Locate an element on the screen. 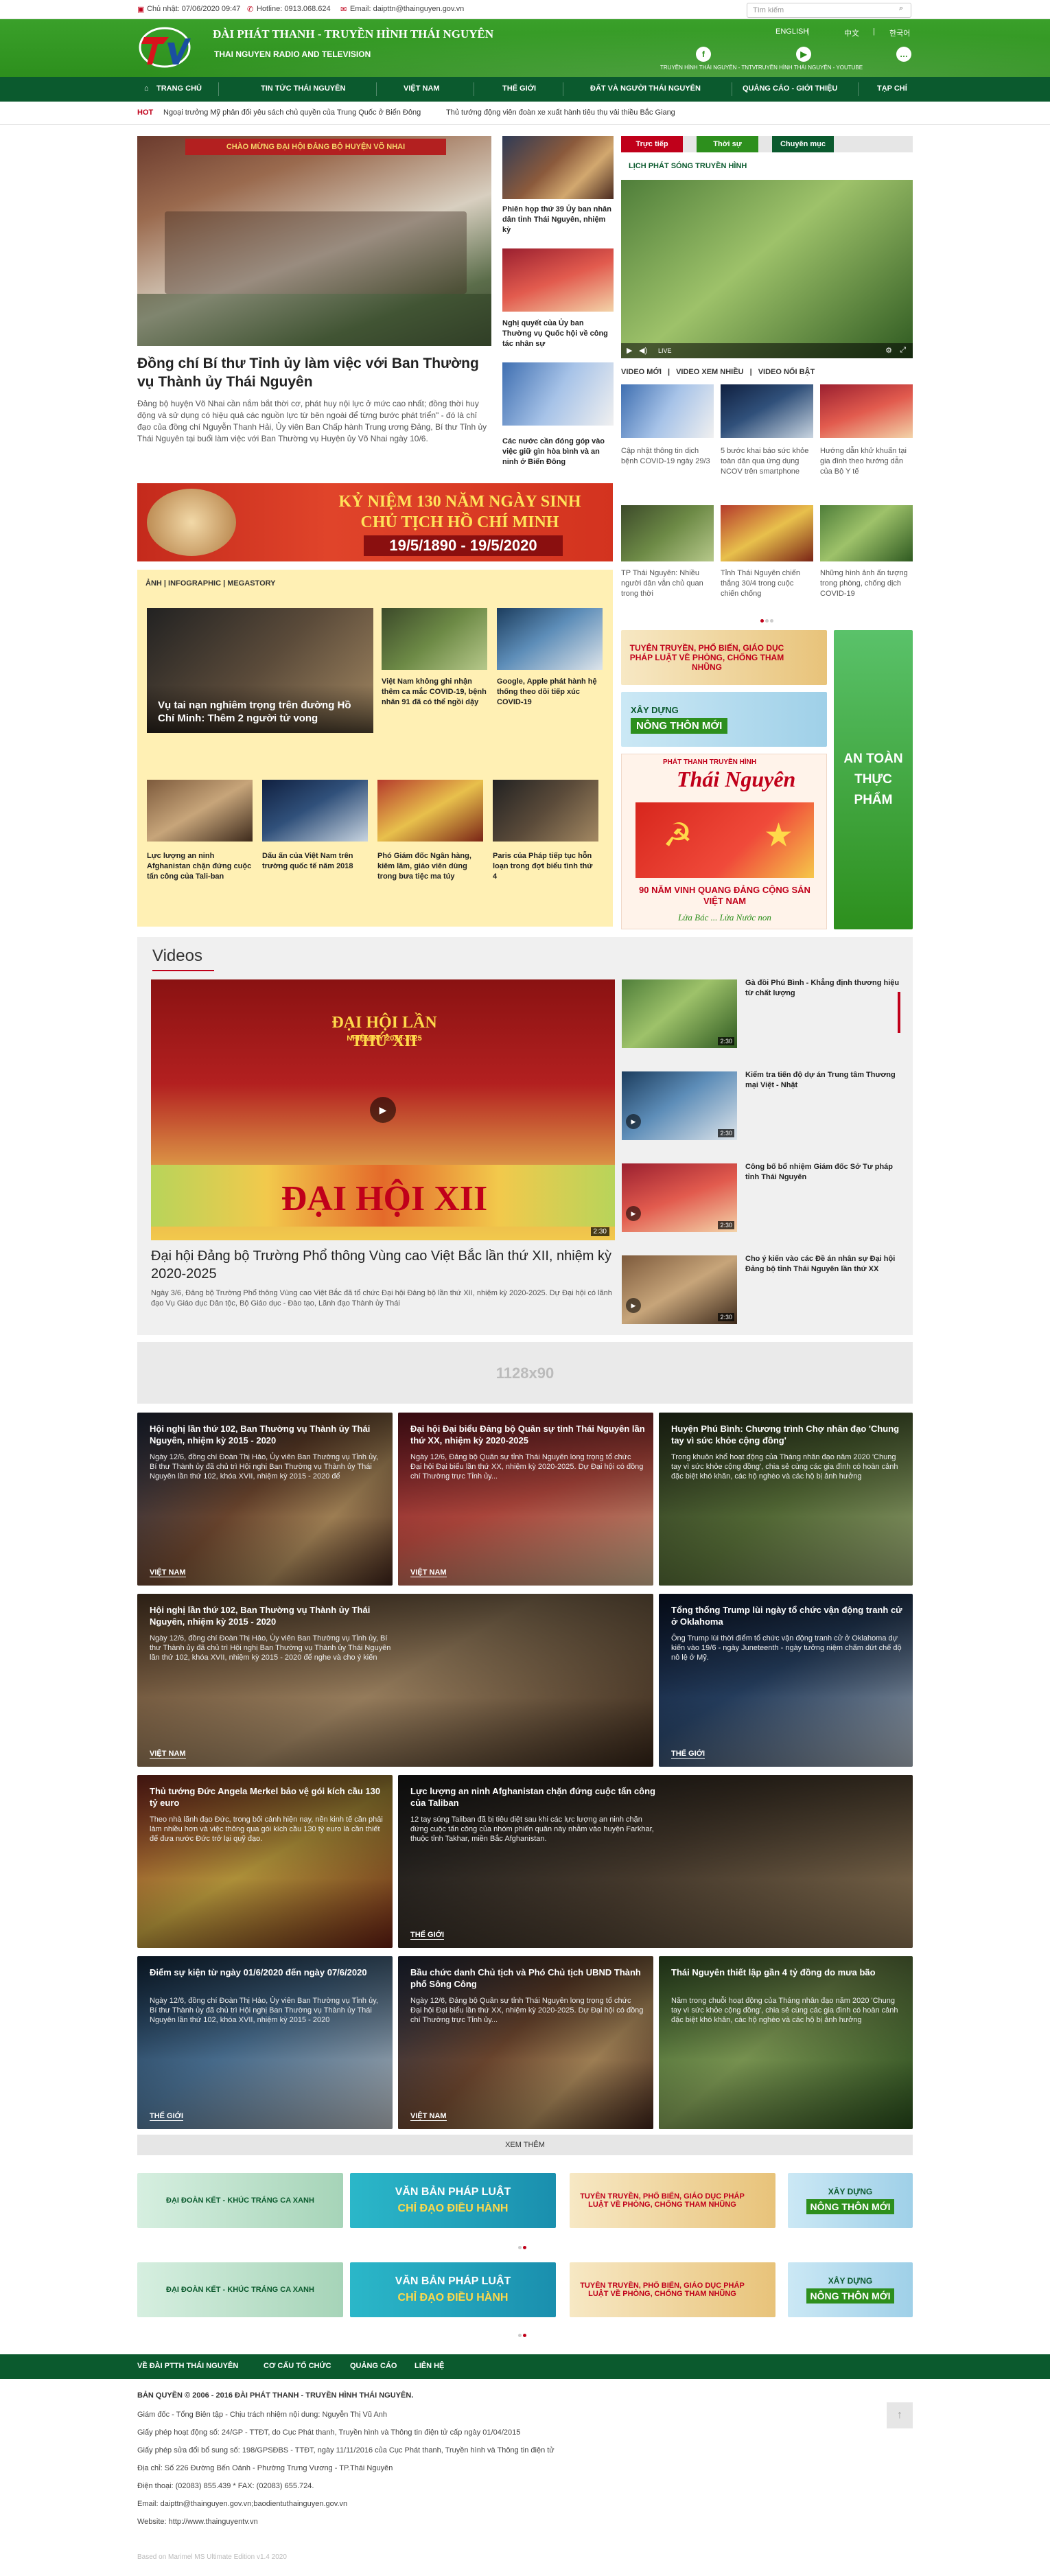  food-safety-banner: AN TOÀN THỰC PHẨM is located at coordinates (873, 779).